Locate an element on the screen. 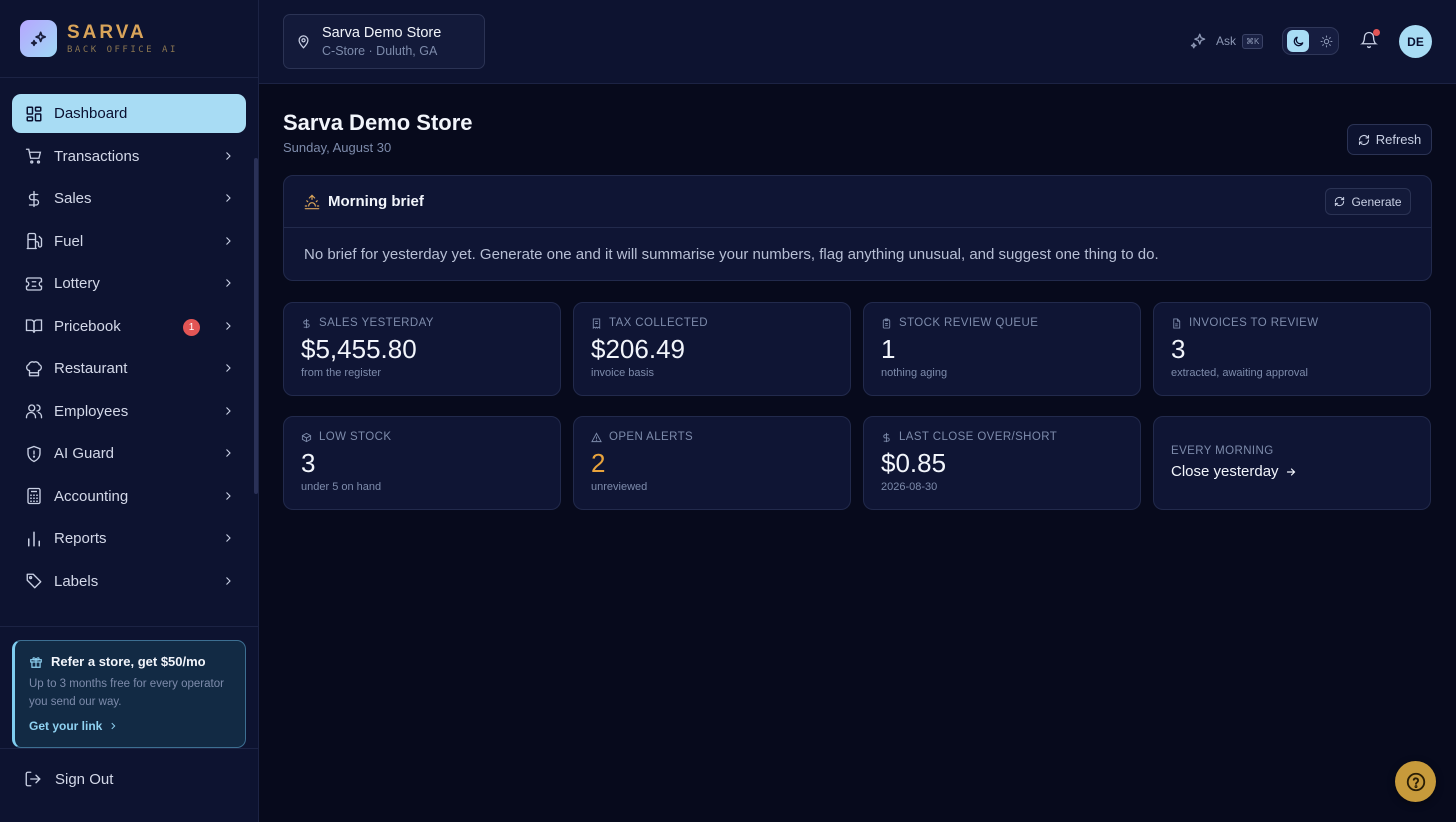 The image size is (1456, 822). clipboard-icon is located at coordinates (886, 323).